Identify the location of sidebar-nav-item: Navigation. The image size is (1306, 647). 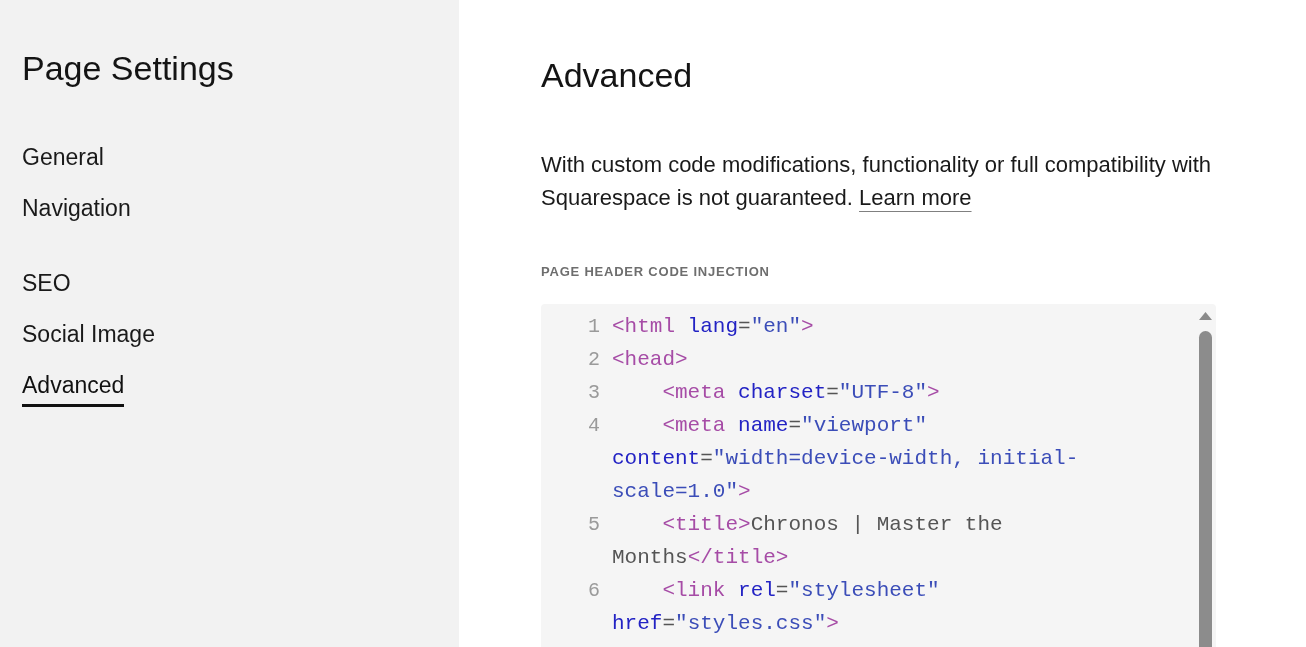
(76, 212).